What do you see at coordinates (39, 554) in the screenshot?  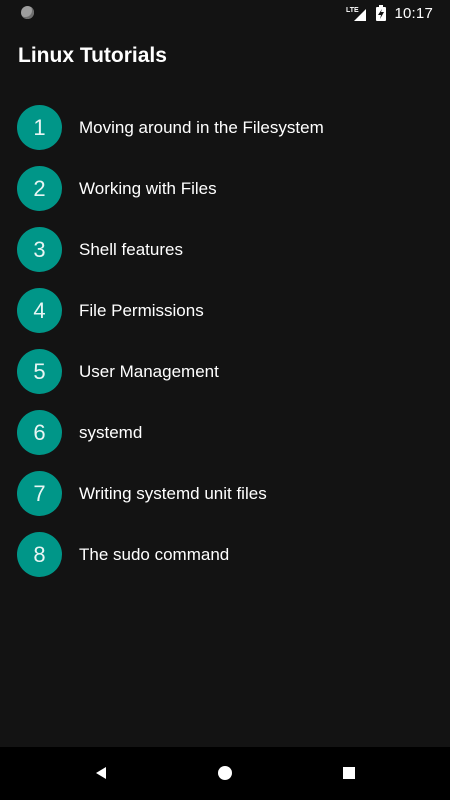 I see `number-badge: 8` at bounding box center [39, 554].